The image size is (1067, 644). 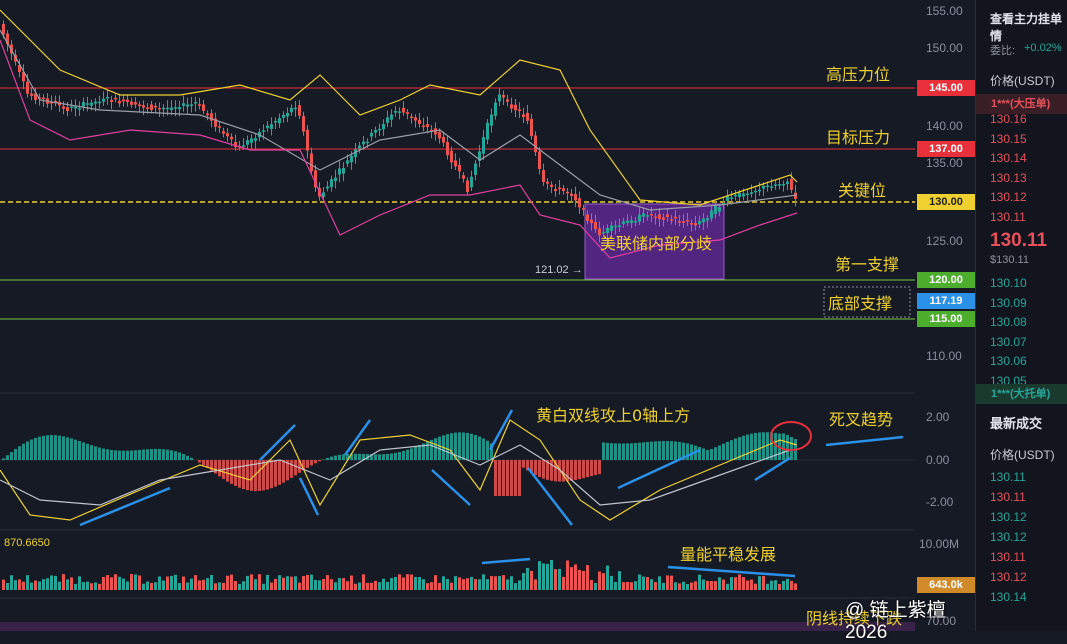 What do you see at coordinates (1008, 178) in the screenshot?
I see `ask-row: 130.13` at bounding box center [1008, 178].